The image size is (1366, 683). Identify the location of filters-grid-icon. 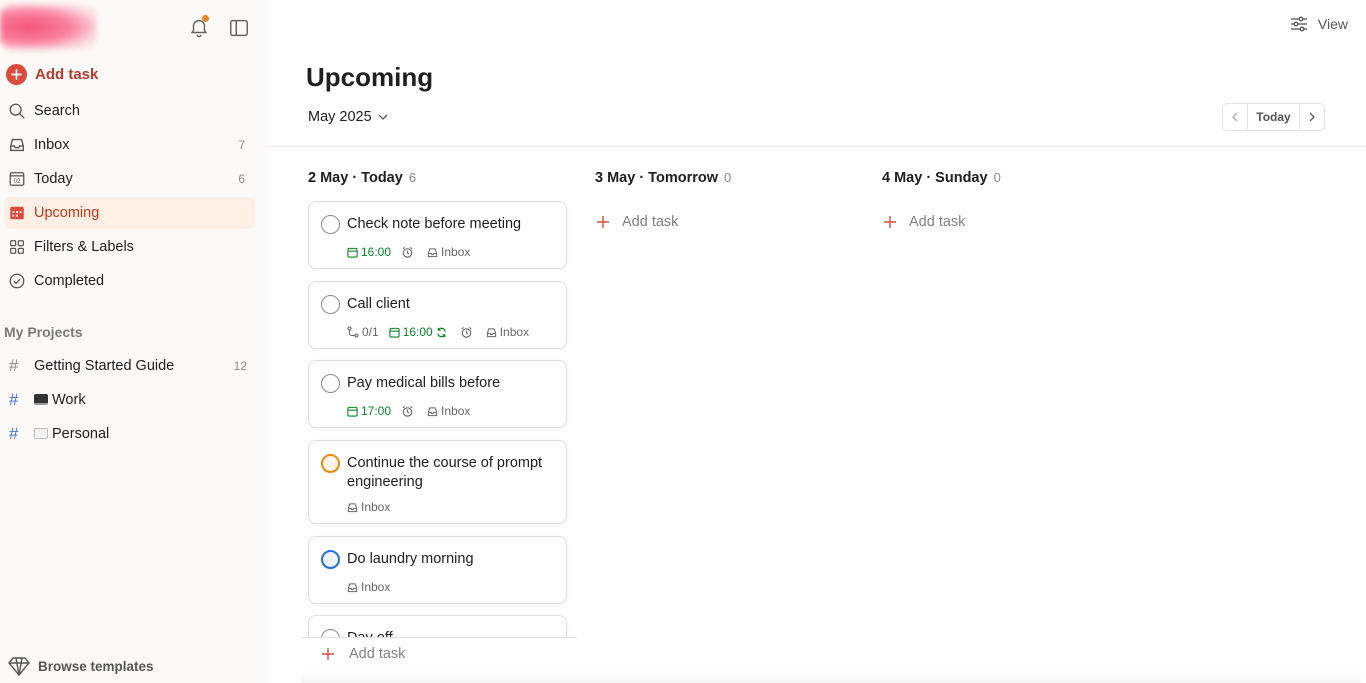
(17, 247).